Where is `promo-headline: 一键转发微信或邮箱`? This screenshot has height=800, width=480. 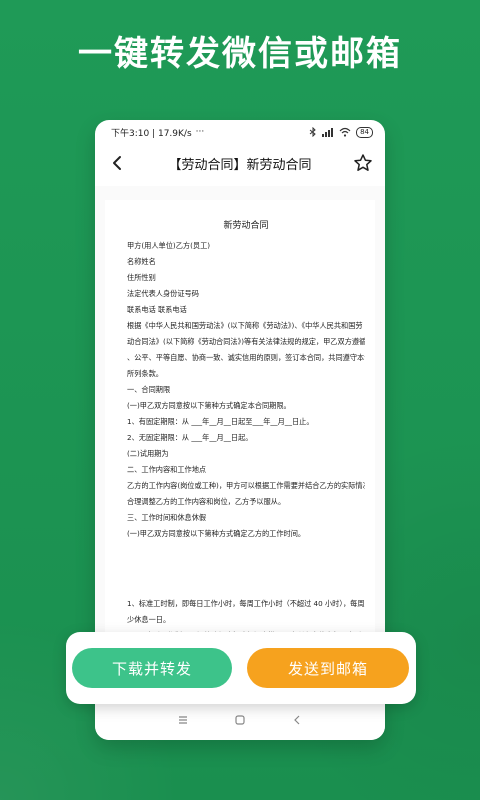
promo-headline: 一键转发微信或邮箱 is located at coordinates (240, 54).